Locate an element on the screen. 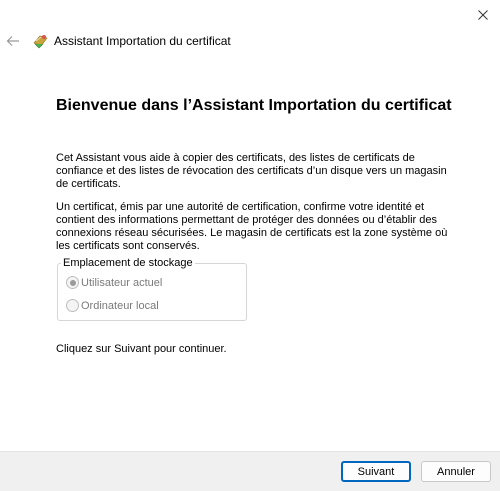 This screenshot has height=491, width=500. back-arrow-icon is located at coordinates (12, 41).